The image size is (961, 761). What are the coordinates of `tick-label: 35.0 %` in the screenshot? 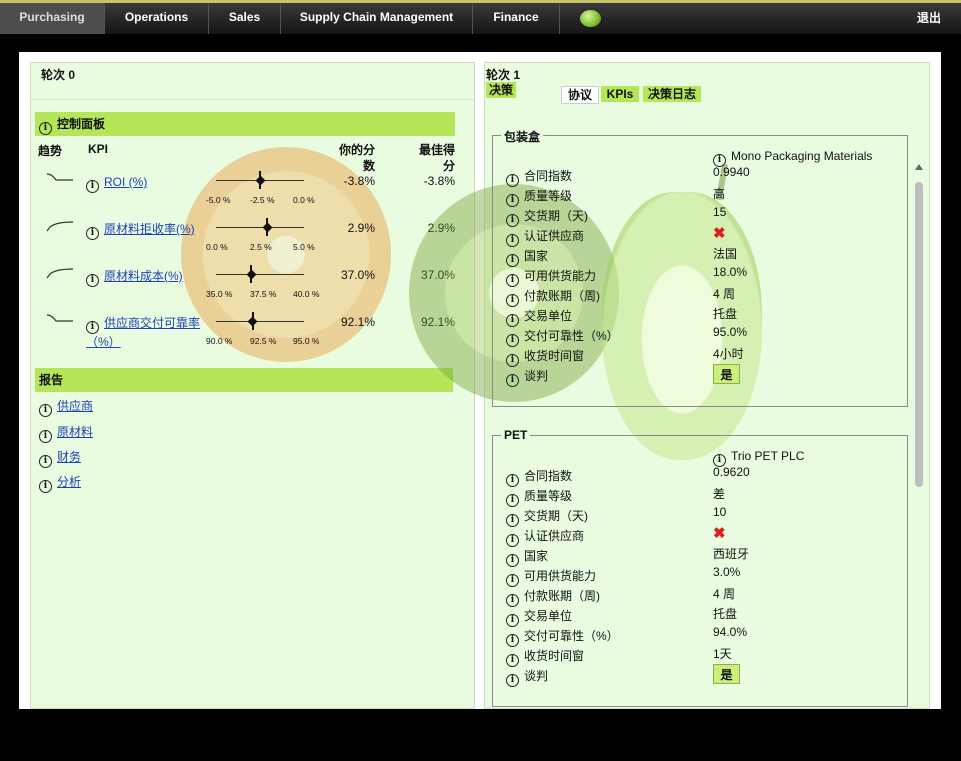 It's located at (219, 294).